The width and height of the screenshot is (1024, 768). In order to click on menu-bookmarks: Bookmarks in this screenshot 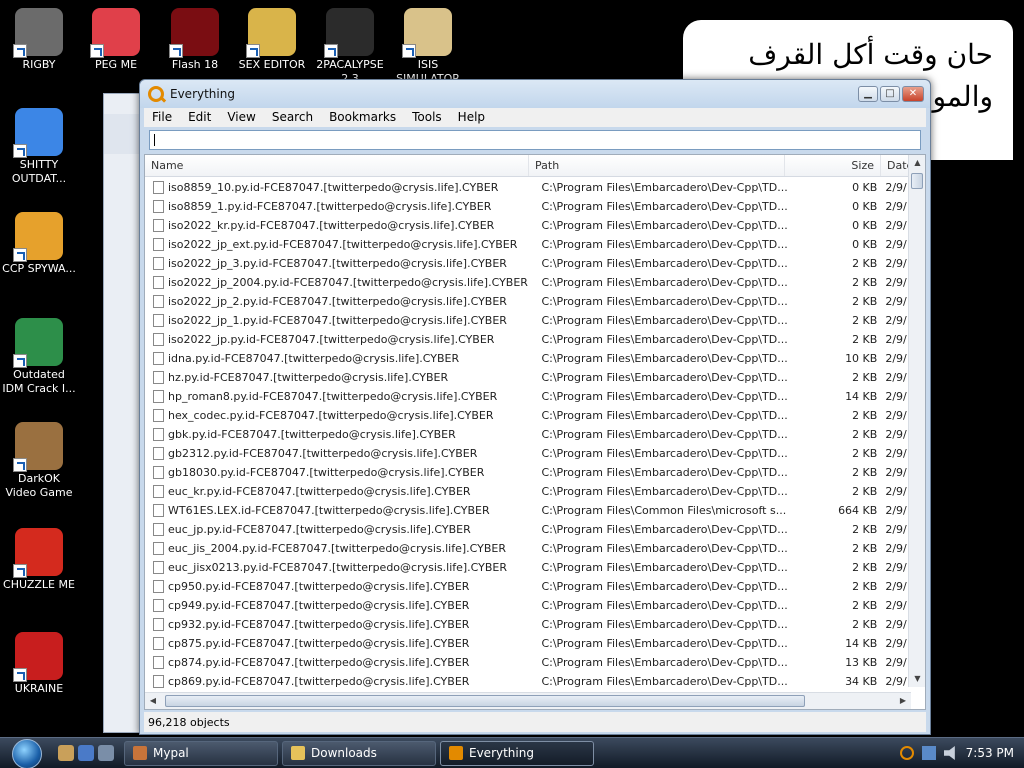, I will do `click(362, 117)`.